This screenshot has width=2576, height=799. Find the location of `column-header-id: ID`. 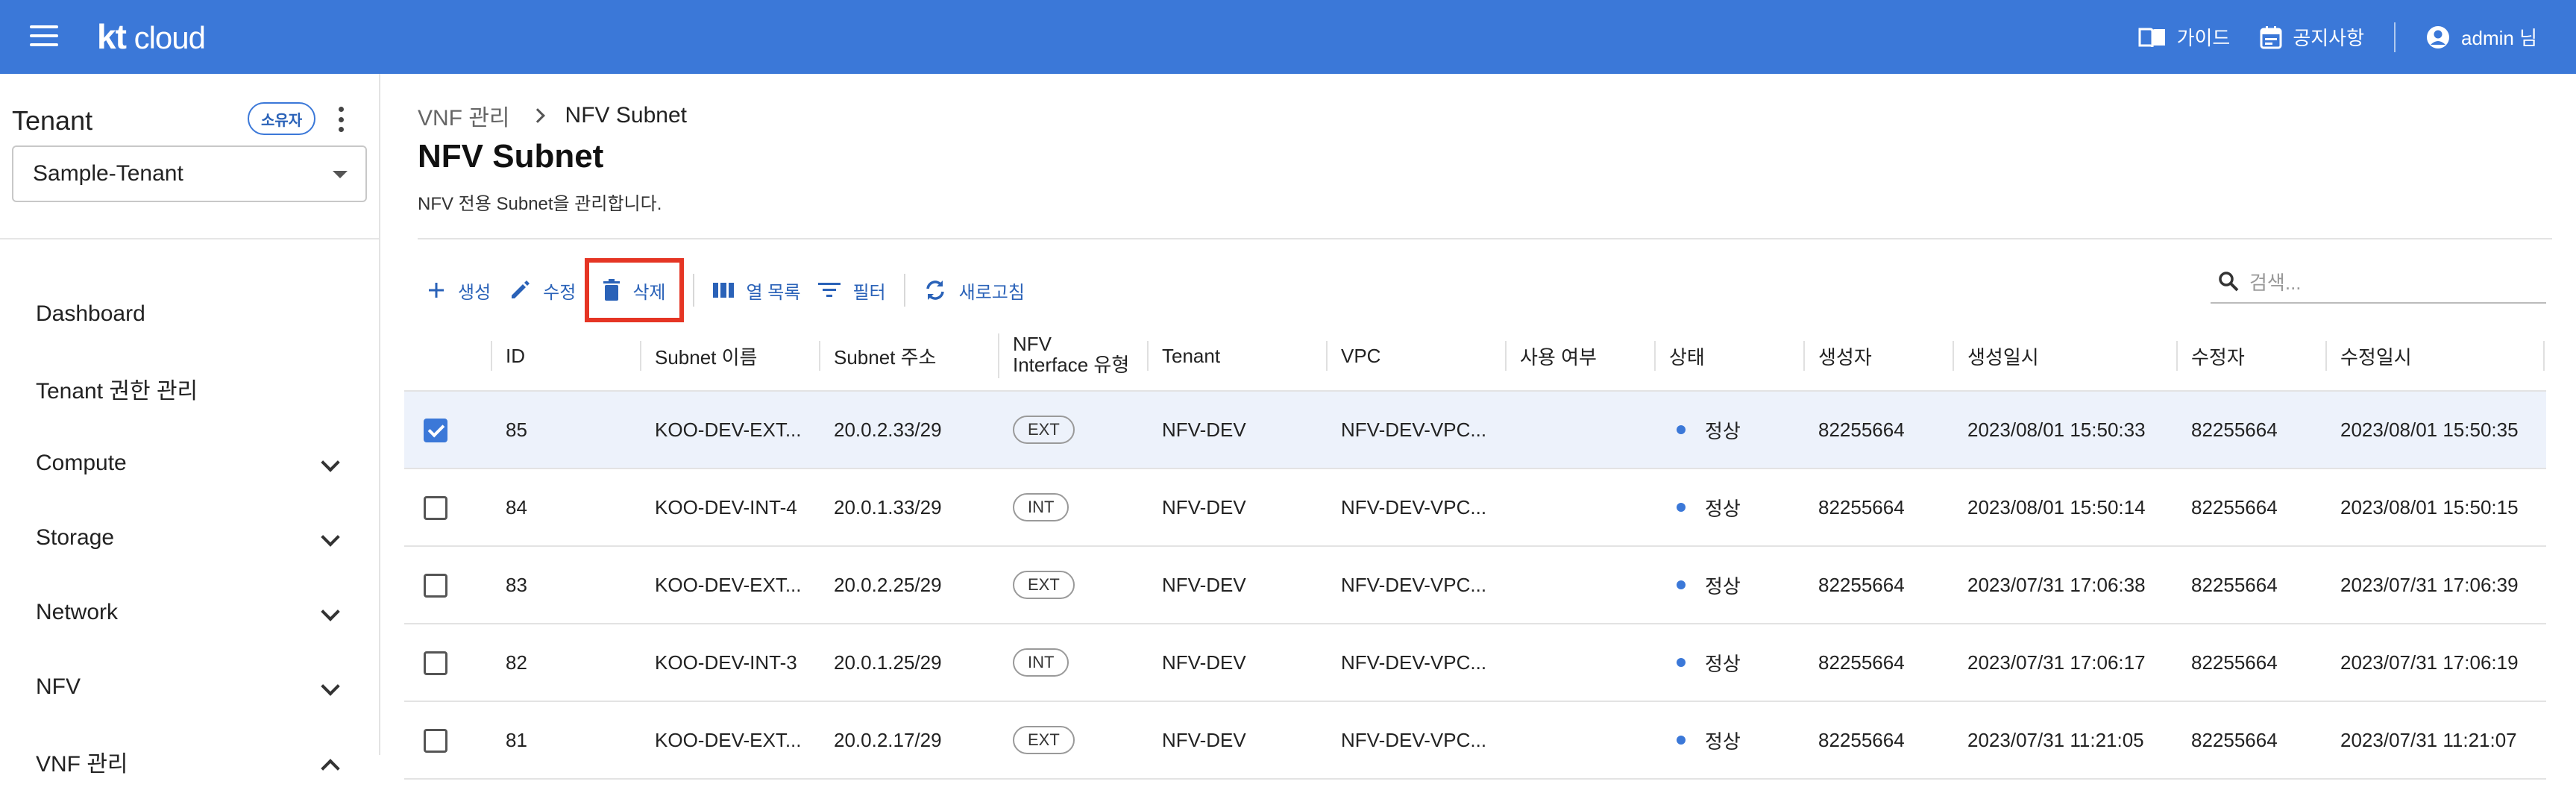

column-header-id: ID is located at coordinates (508, 356).